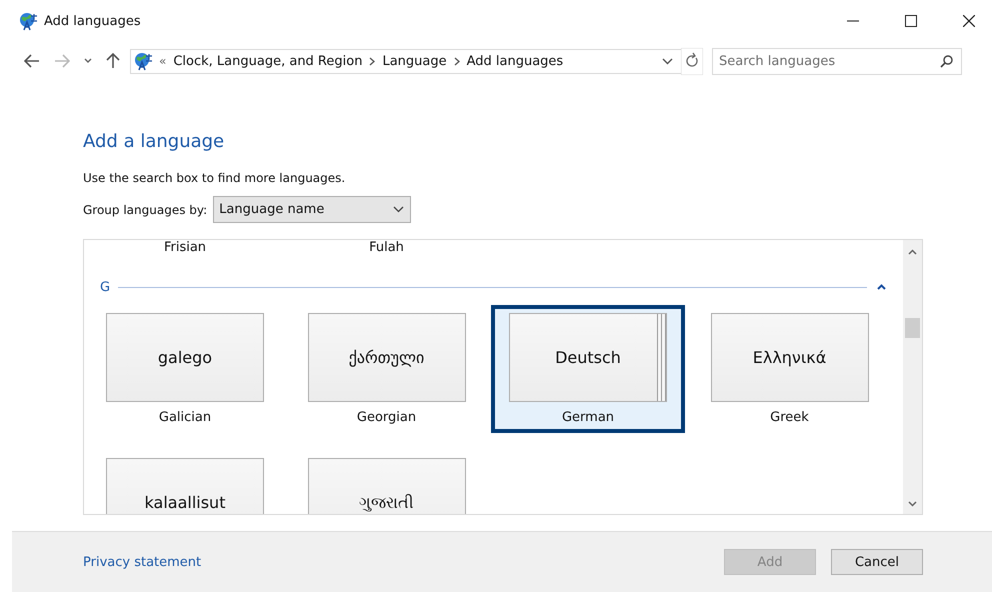  Describe the element at coordinates (789, 357) in the screenshot. I see `language-tile: Ελληνικά` at that location.